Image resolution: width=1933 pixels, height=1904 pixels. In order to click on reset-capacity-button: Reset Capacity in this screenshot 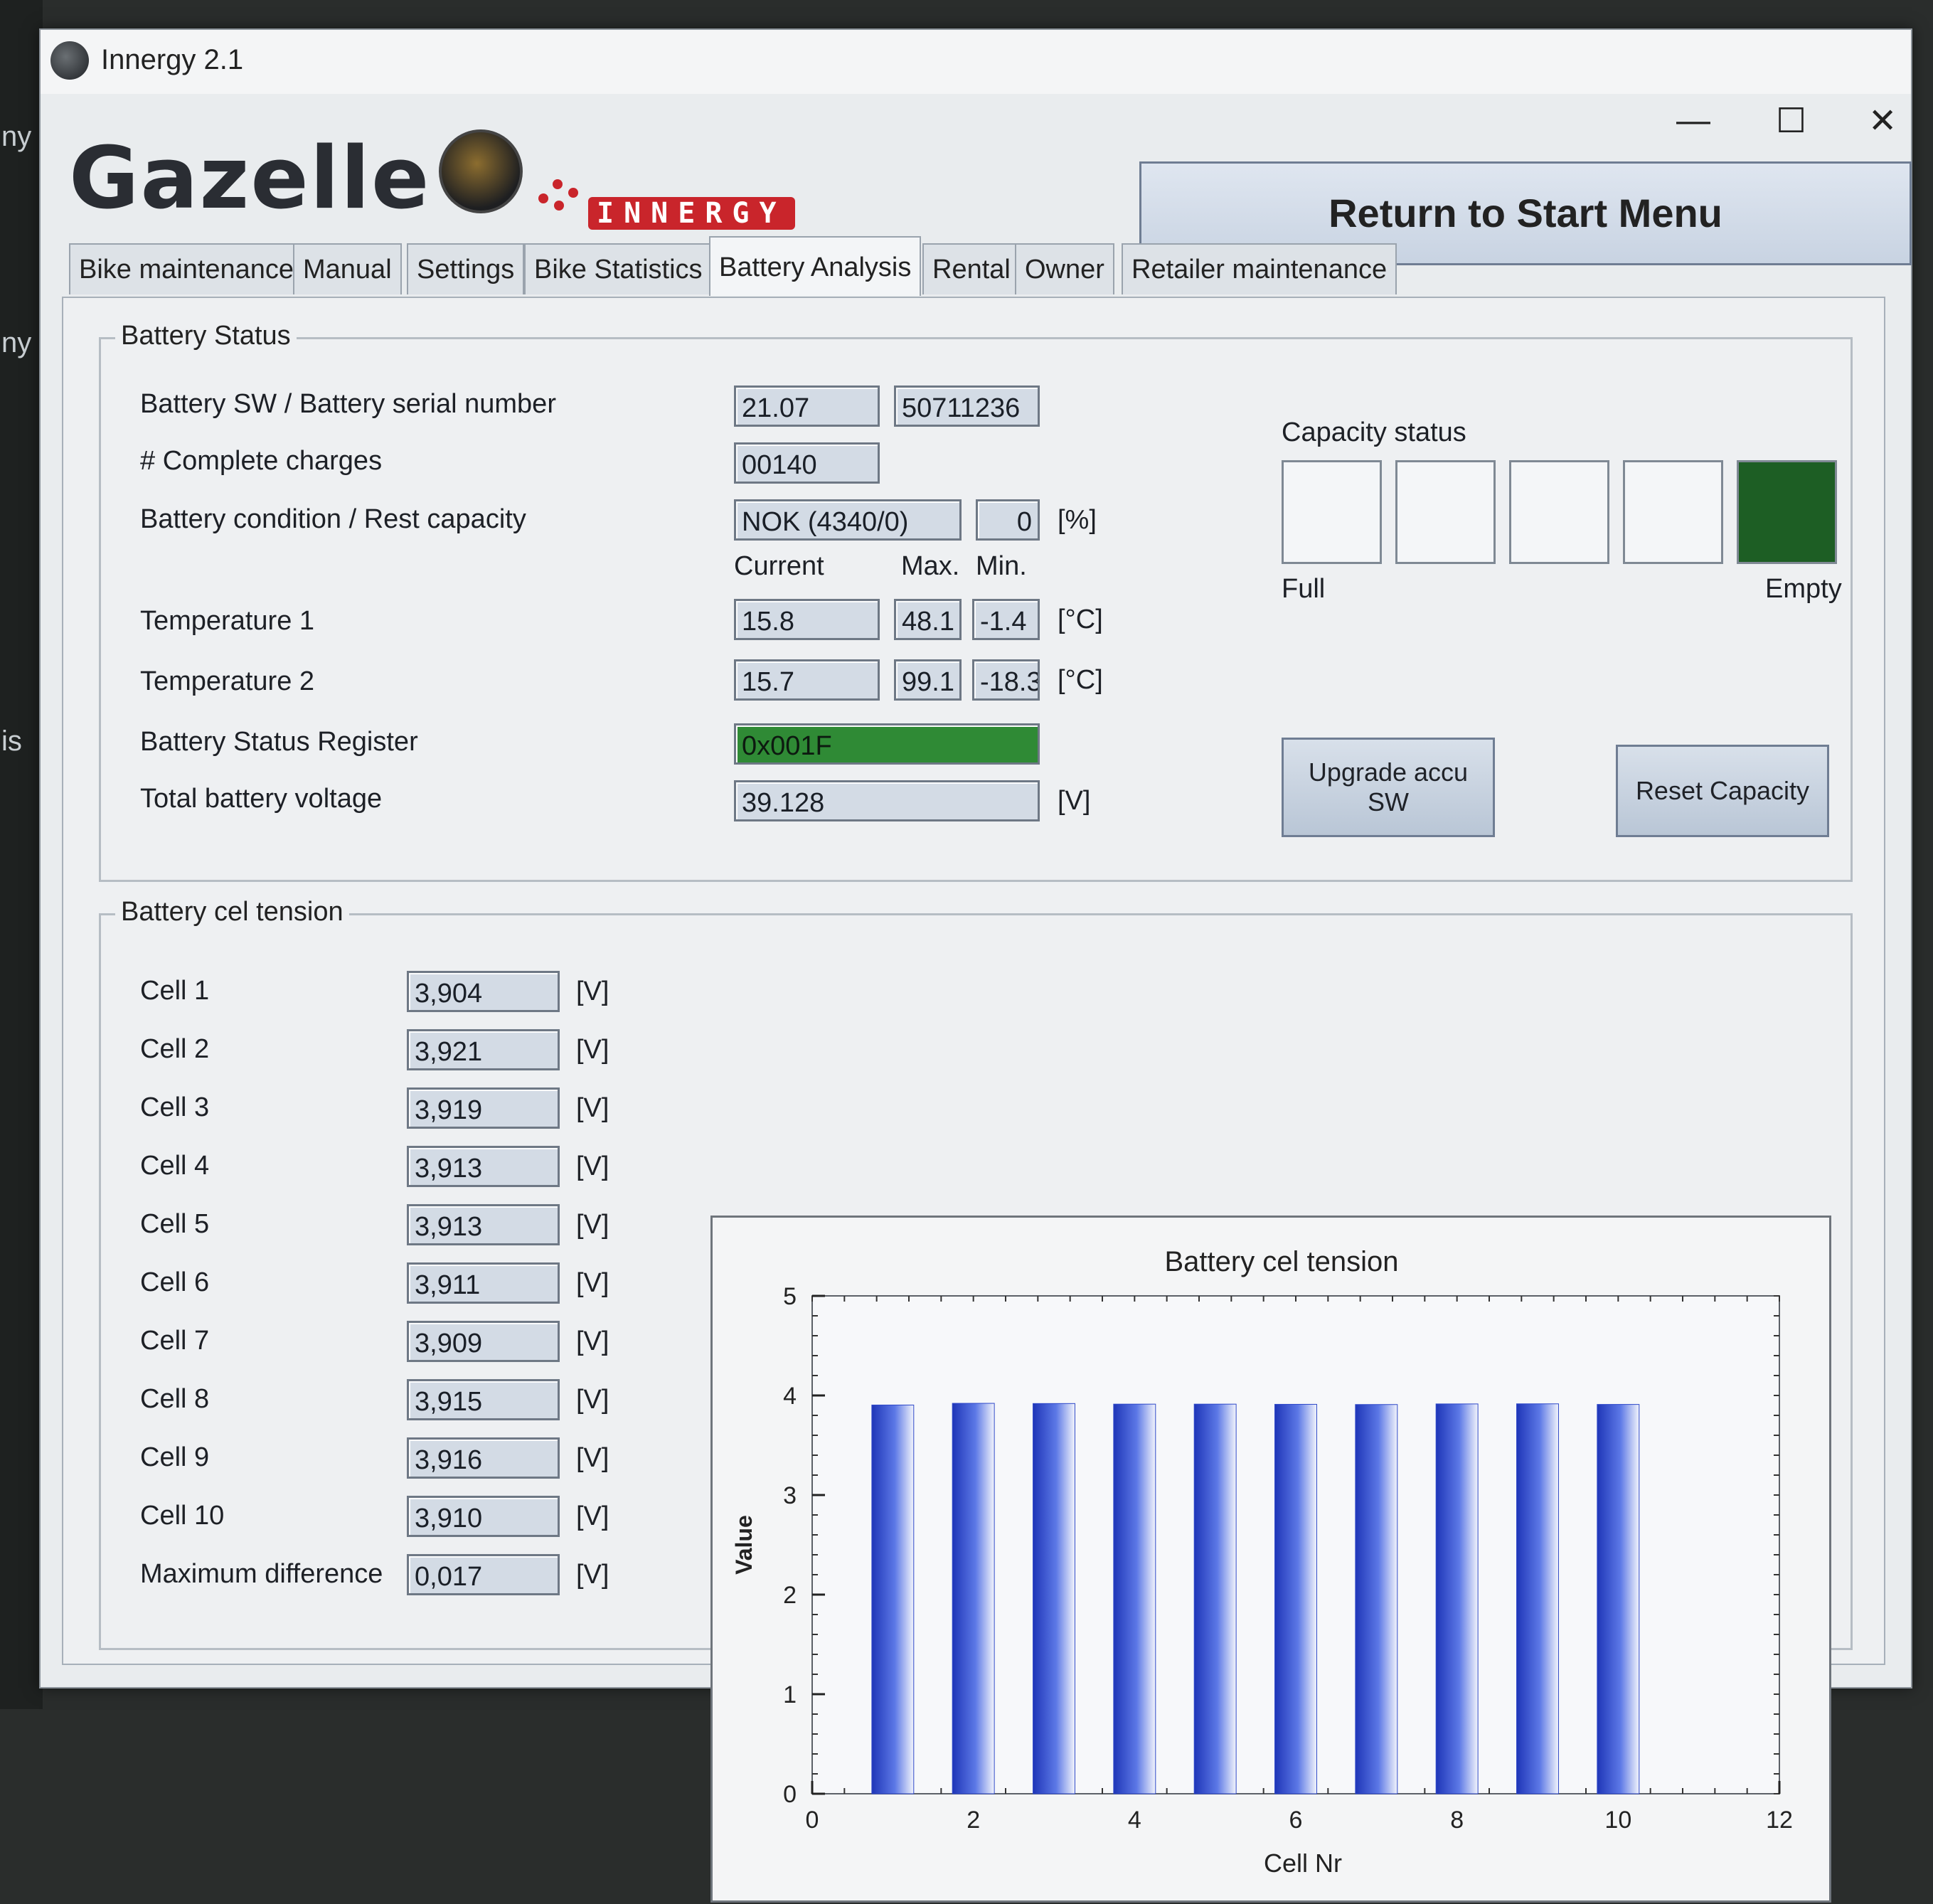, I will do `click(1722, 791)`.